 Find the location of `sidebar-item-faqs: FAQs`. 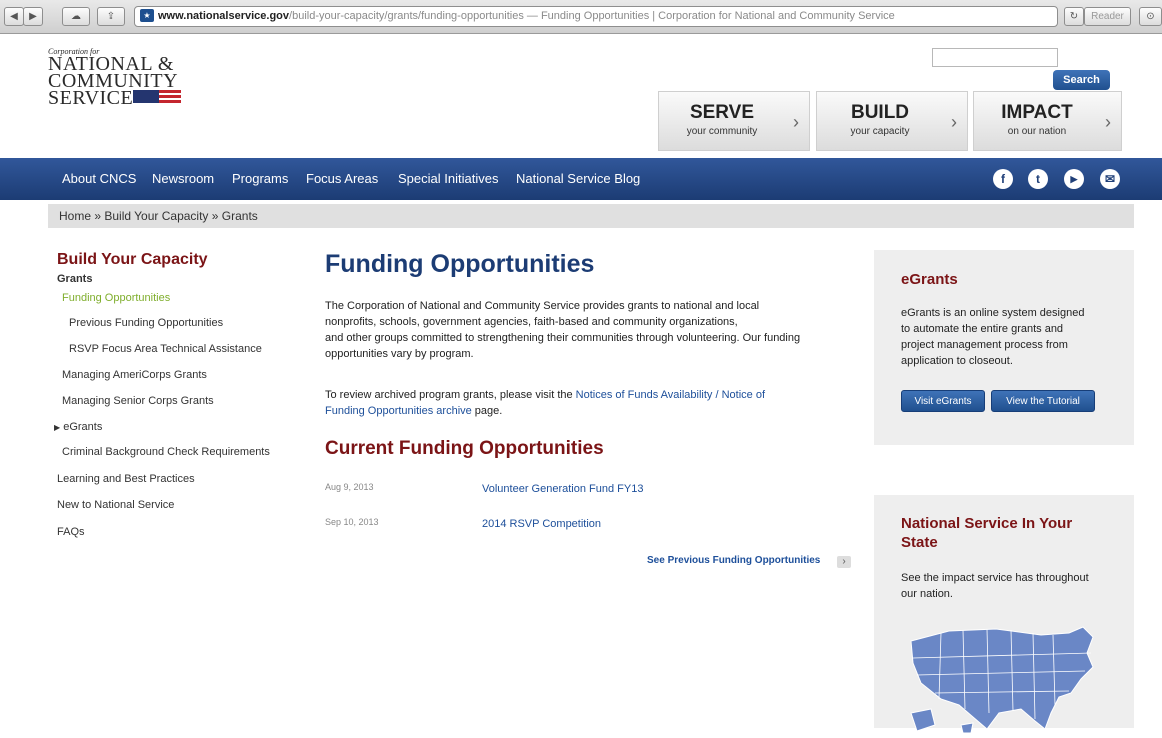

sidebar-item-faqs: FAQs is located at coordinates (71, 532).